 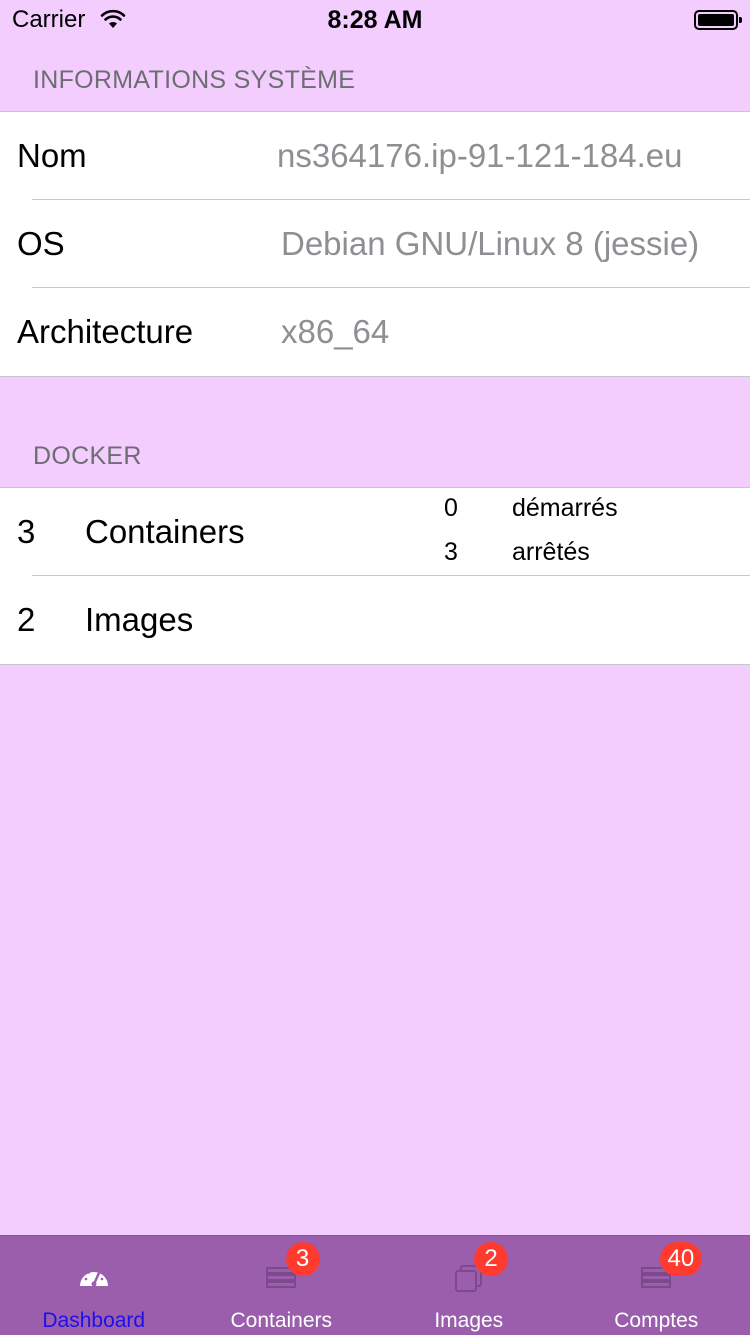 I want to click on row-value: ns364176.ip-91-121-184.eu, so click(x=480, y=156).